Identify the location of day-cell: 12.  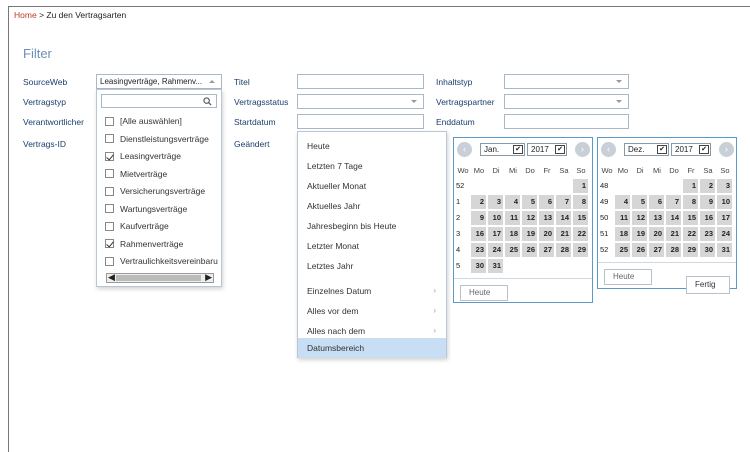
(639, 218).